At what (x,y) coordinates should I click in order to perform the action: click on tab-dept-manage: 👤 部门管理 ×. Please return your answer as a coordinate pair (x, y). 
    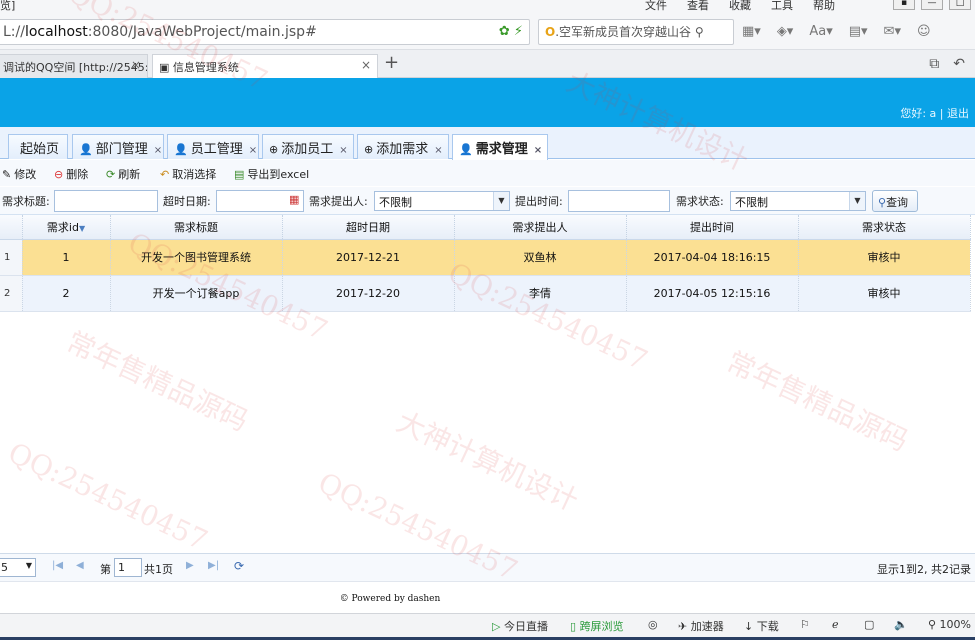
    Looking at the image, I should click on (118, 146).